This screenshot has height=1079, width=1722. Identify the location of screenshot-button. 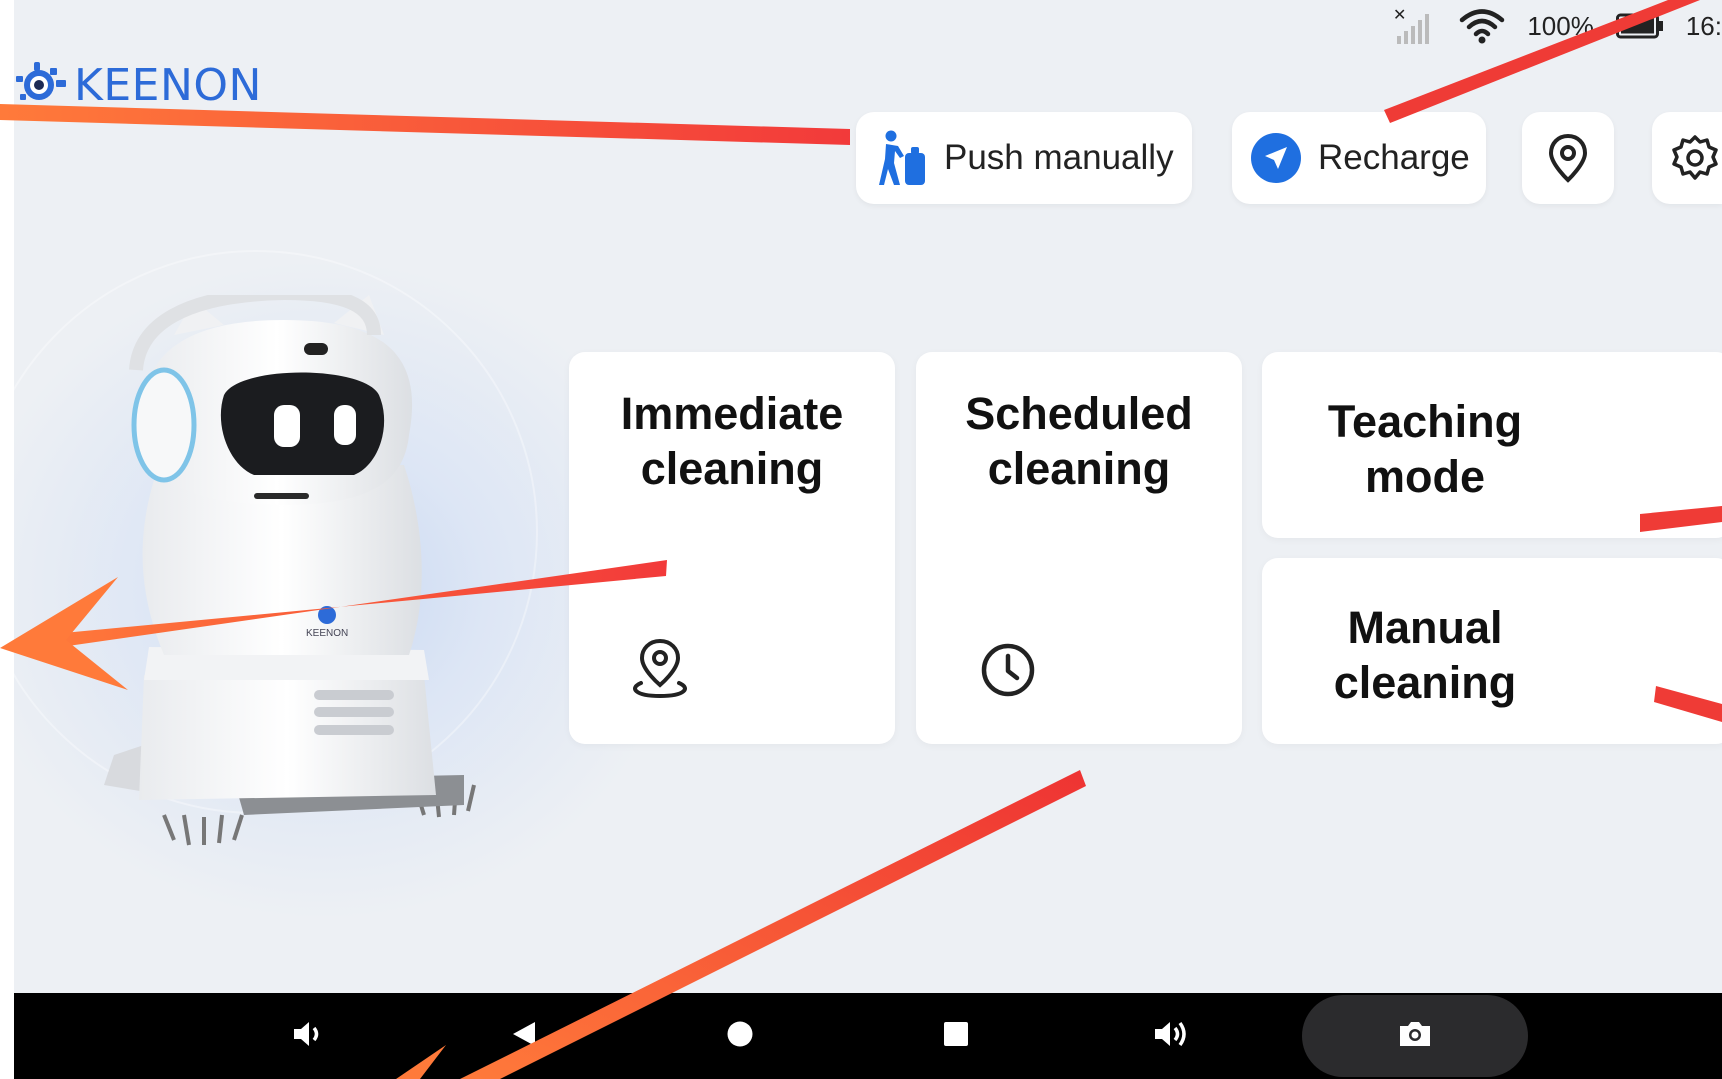
(1415, 1036).